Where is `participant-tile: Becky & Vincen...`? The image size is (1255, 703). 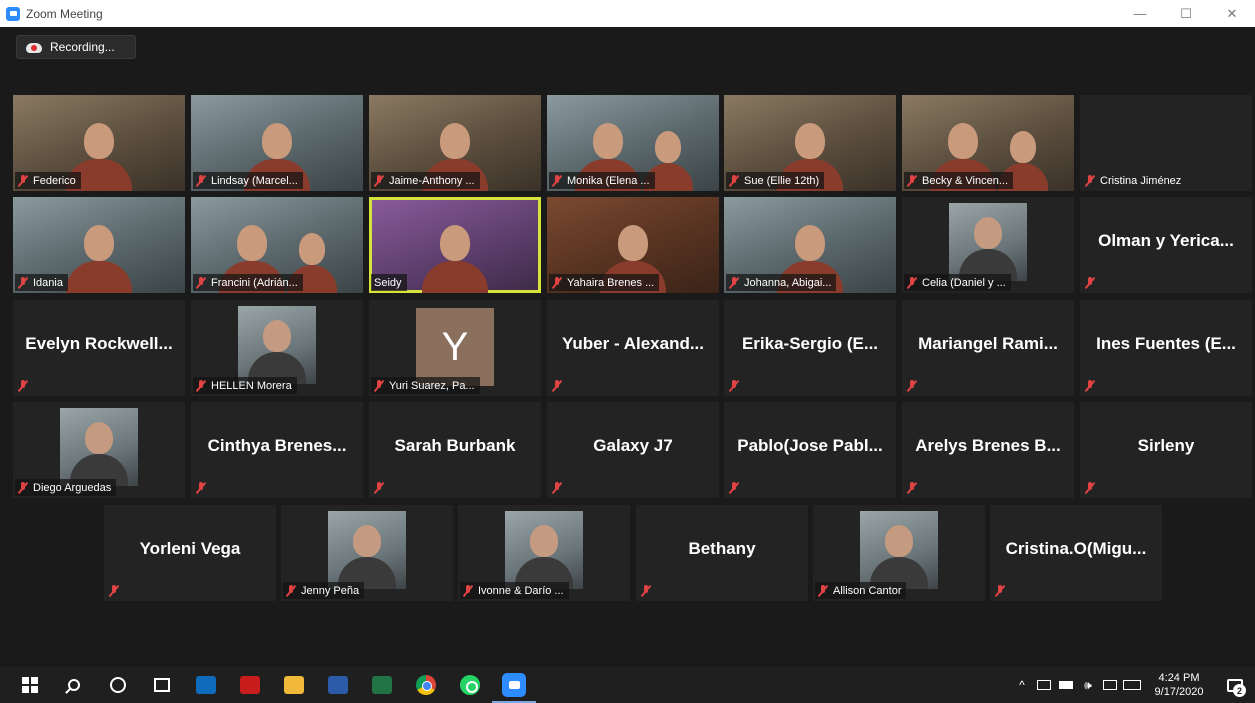
participant-tile: Becky & Vincen... is located at coordinates (988, 143).